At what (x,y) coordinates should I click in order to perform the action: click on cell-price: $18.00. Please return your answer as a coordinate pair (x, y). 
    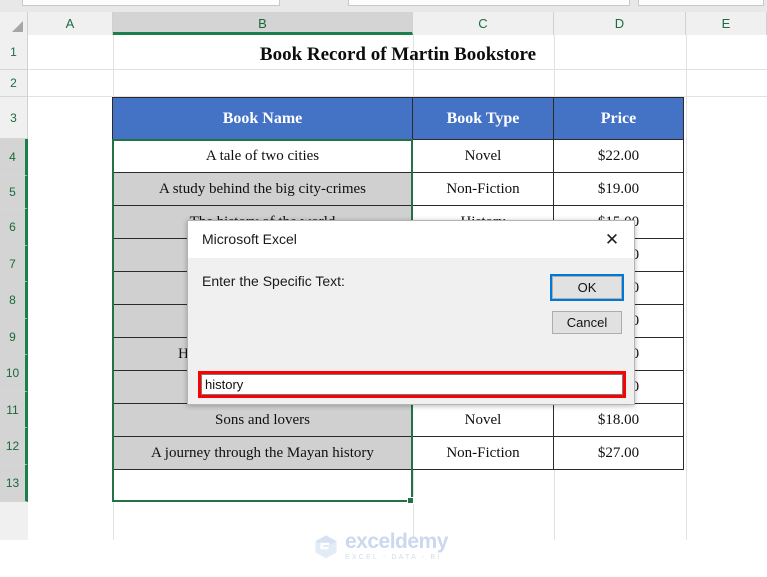
    Looking at the image, I should click on (618, 420).